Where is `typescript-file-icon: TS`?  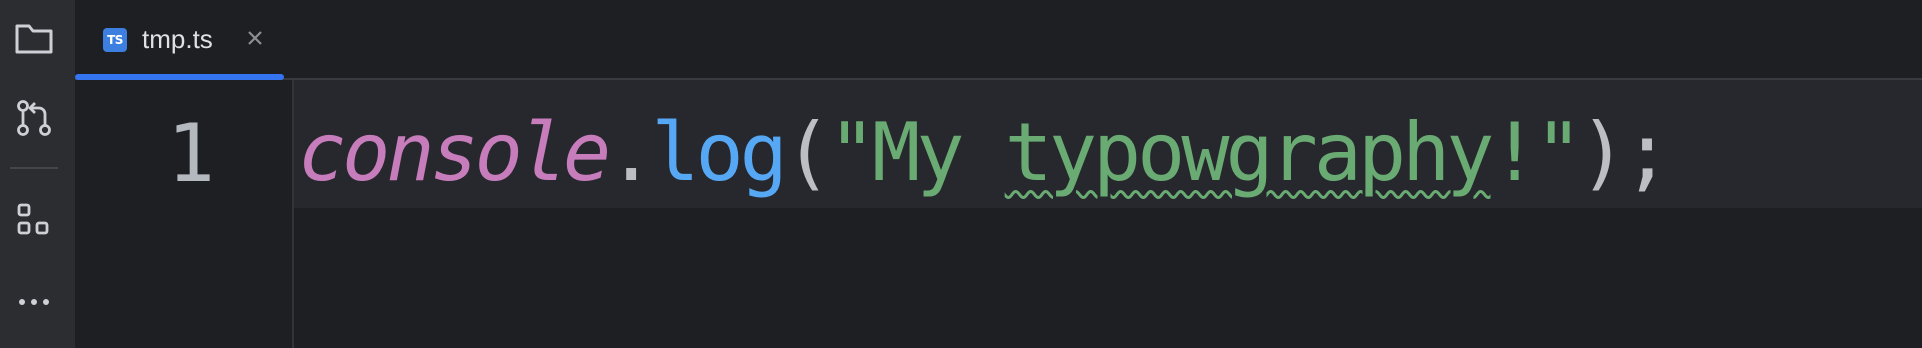
typescript-file-icon: TS is located at coordinates (115, 40).